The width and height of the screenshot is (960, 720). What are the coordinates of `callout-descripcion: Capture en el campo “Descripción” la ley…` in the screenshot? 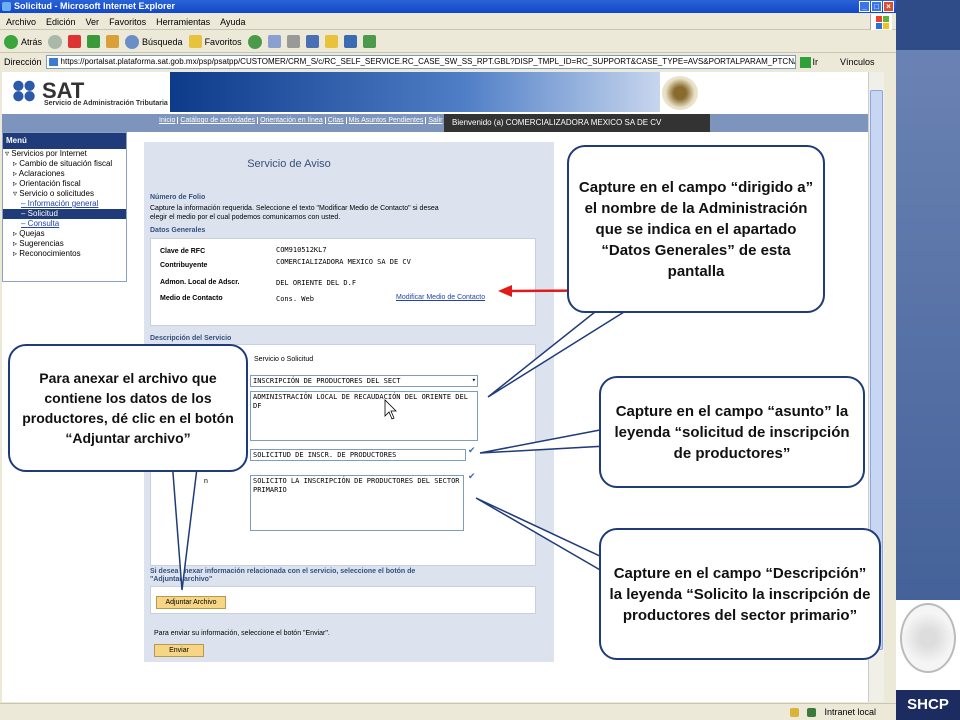 It's located at (740, 594).